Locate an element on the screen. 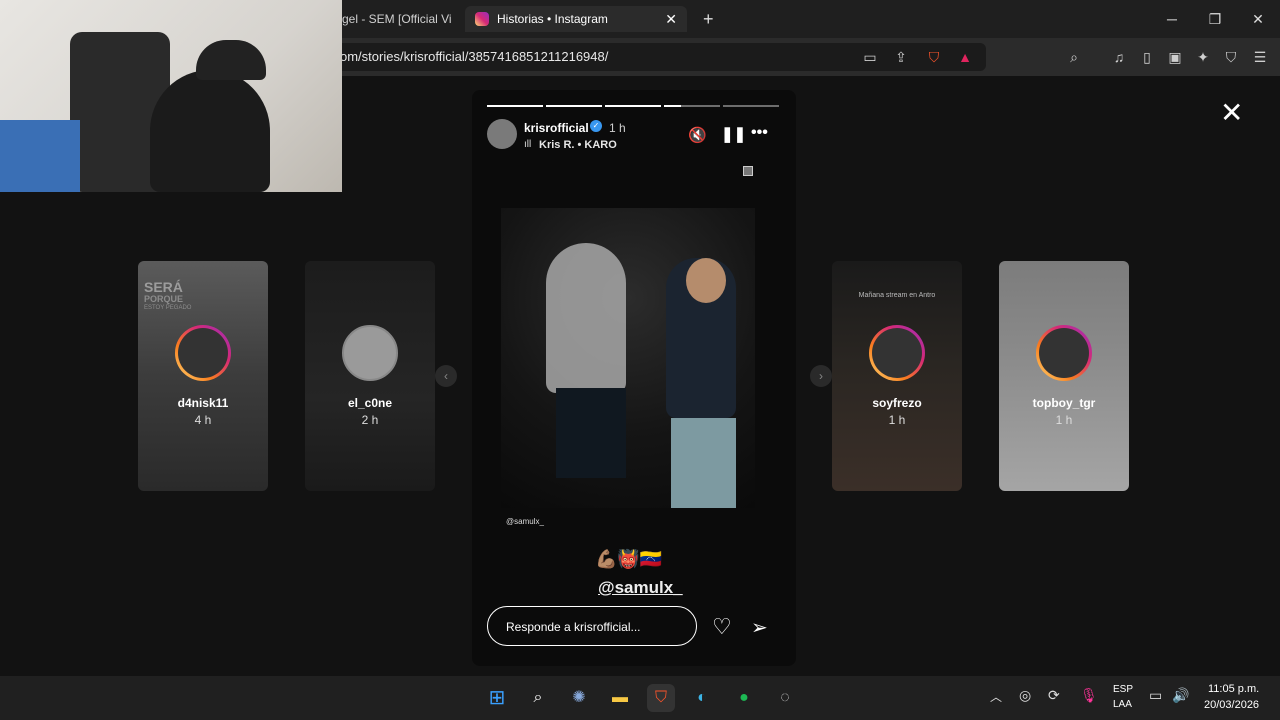 The width and height of the screenshot is (1280, 720). tab-label: gel - SEM [Official Vid is located at coordinates (397, 19).